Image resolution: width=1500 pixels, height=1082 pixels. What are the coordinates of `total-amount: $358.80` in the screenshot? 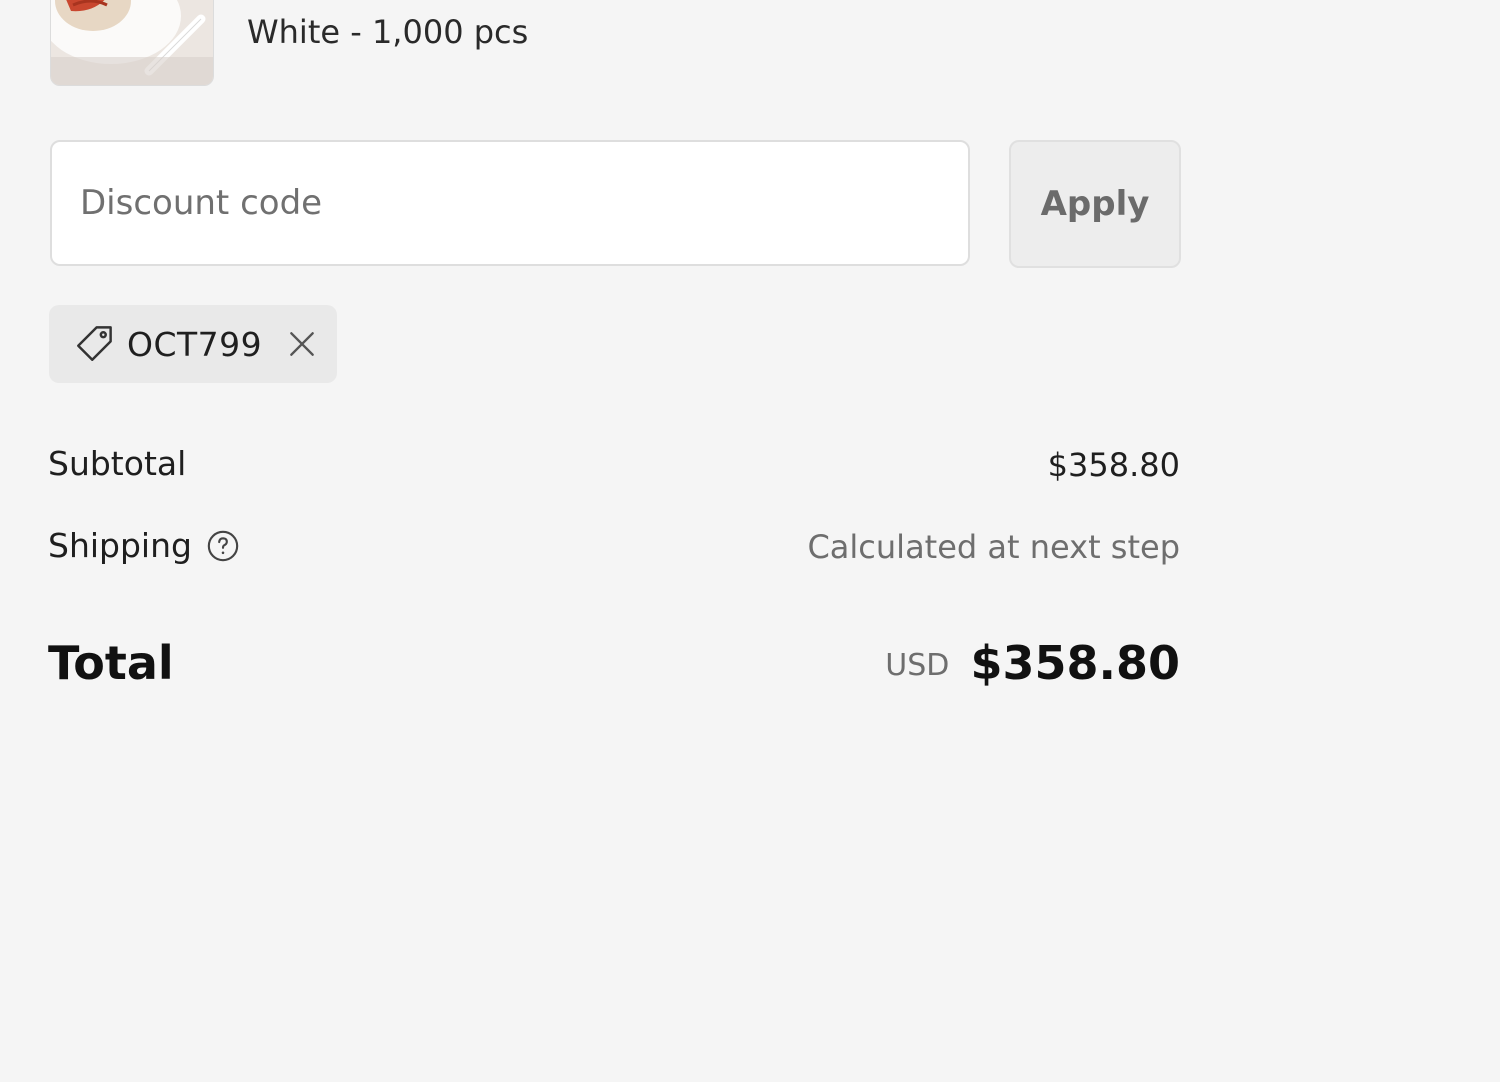 It's located at (1075, 663).